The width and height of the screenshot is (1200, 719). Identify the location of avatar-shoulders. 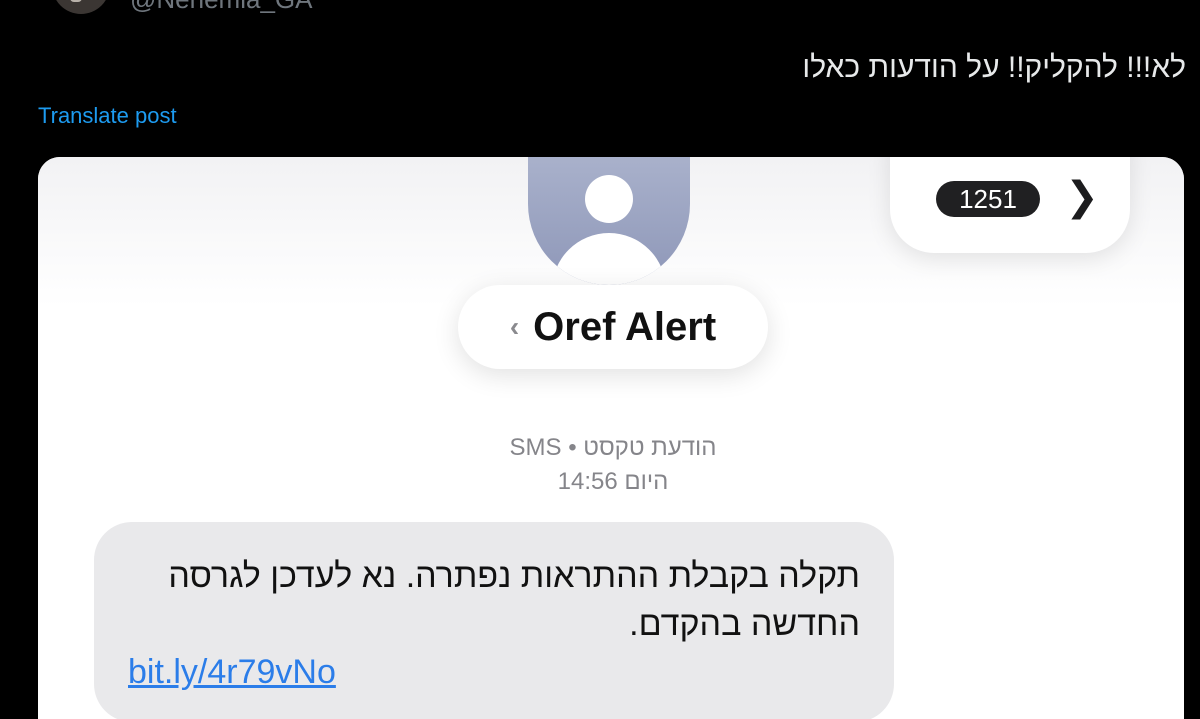
(609, 259).